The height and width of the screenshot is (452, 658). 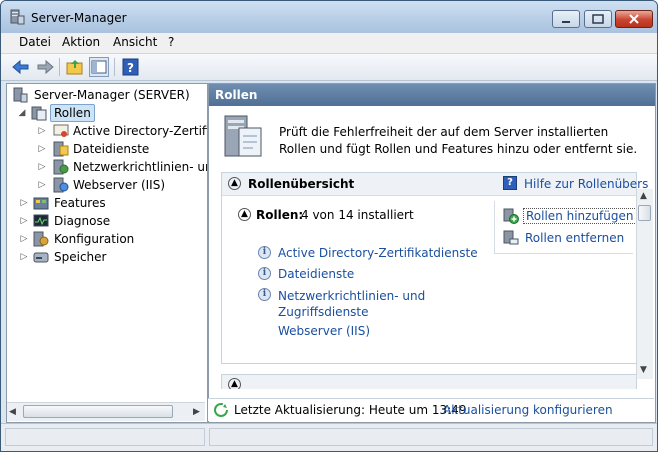 I want to click on window-title: Server-Manager, so click(x=79, y=18).